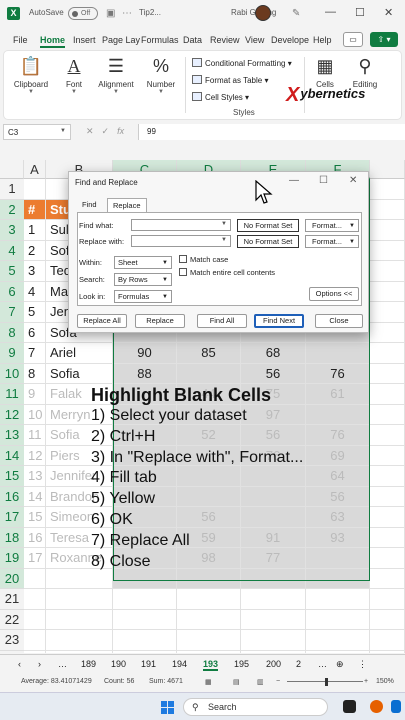 The width and height of the screenshot is (405, 720). I want to click on conditional-formatting-button: Conditional Formatting ▾, so click(242, 65).